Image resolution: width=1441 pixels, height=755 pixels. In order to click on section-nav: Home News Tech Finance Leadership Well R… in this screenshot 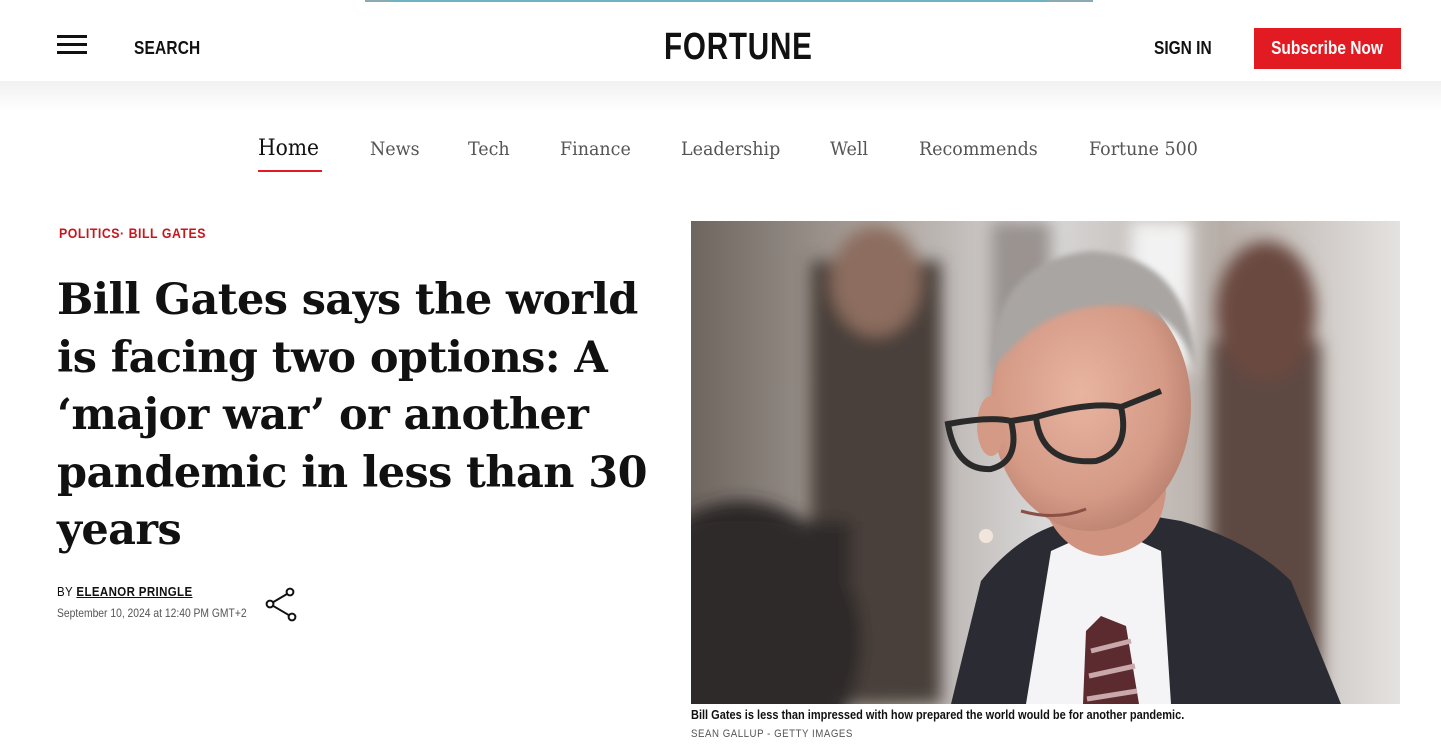, I will do `click(720, 157)`.